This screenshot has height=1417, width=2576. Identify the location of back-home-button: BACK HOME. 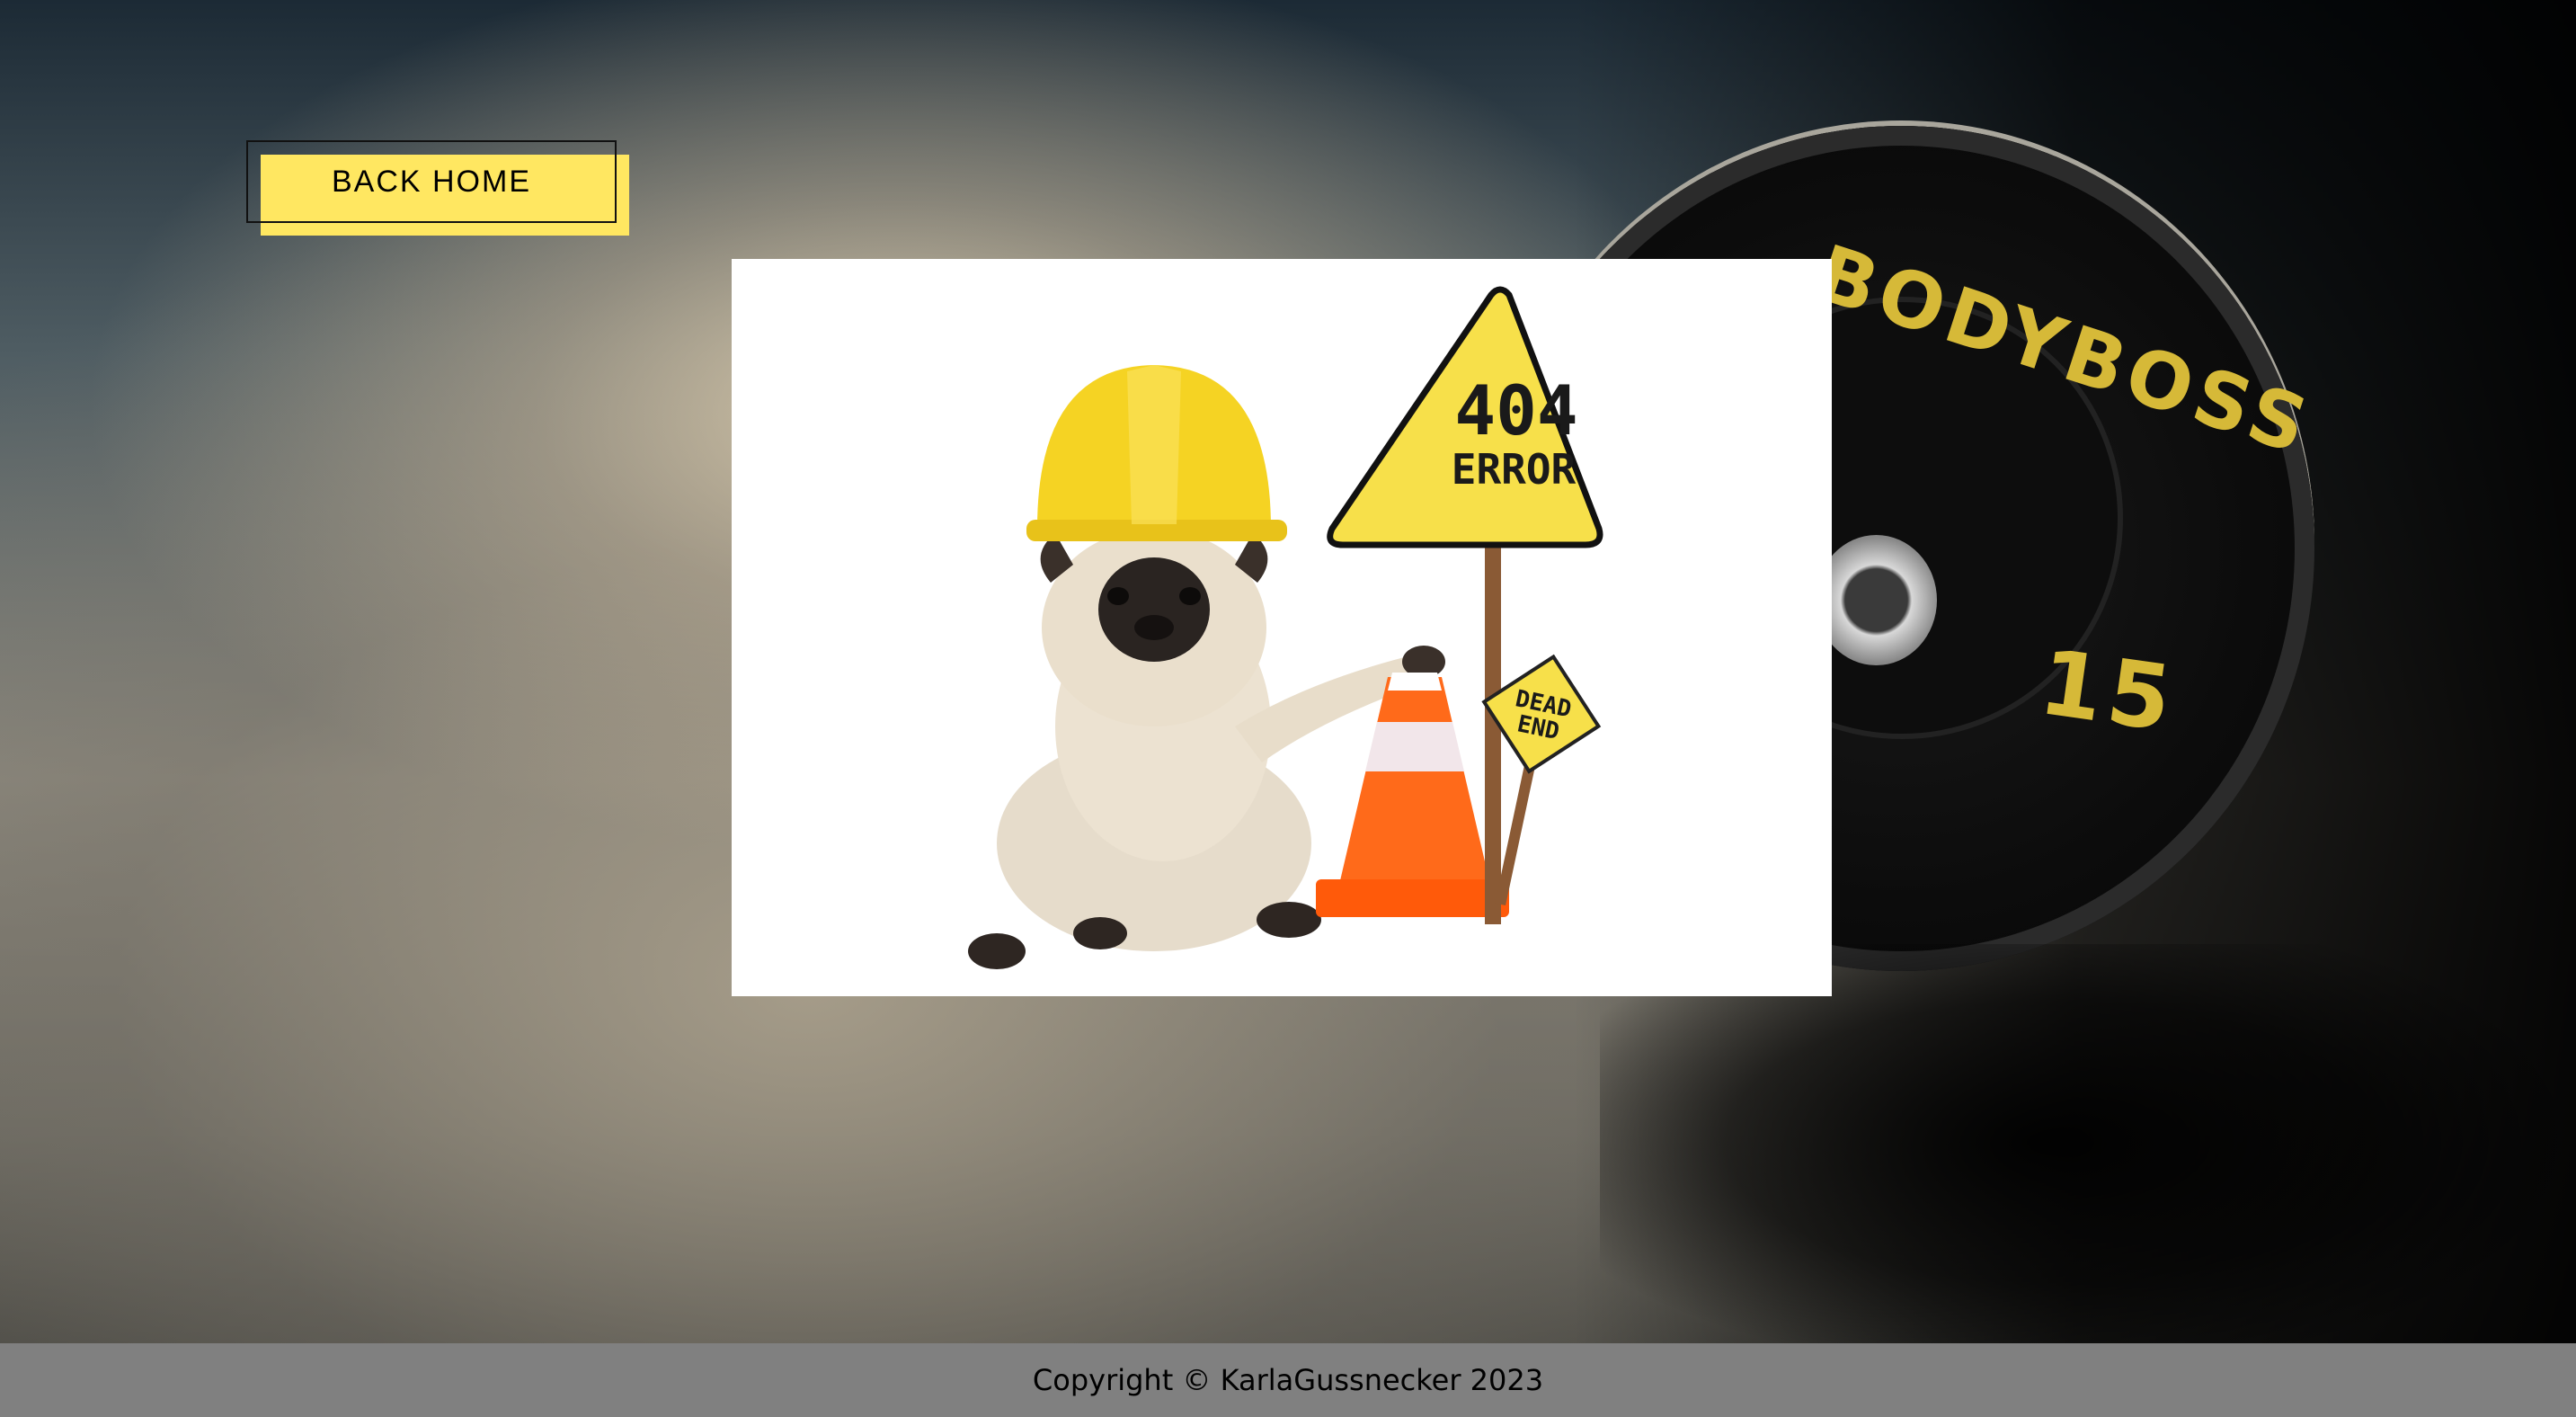
(431, 182).